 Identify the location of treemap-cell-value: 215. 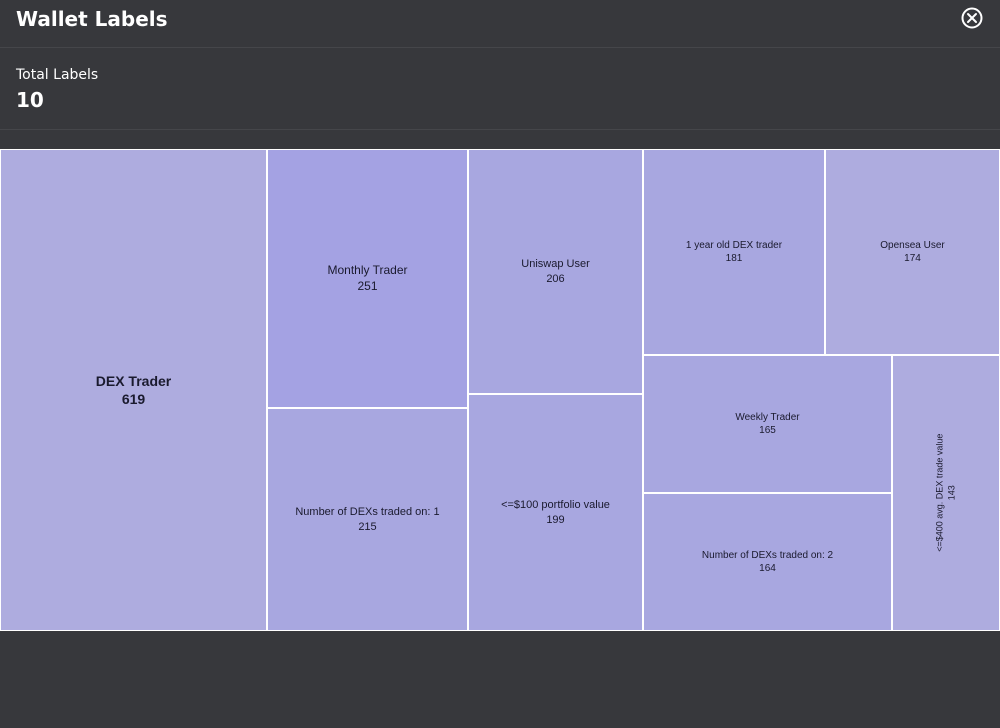
(367, 526).